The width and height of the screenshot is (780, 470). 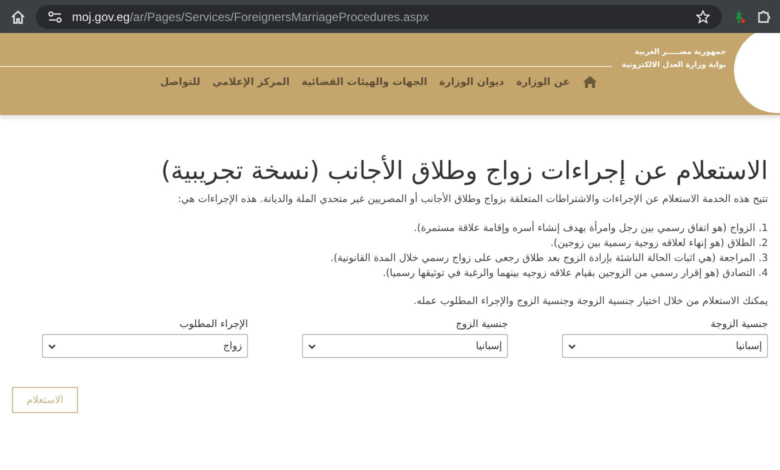 What do you see at coordinates (764, 16) in the screenshot?
I see `puzzle-icon` at bounding box center [764, 16].